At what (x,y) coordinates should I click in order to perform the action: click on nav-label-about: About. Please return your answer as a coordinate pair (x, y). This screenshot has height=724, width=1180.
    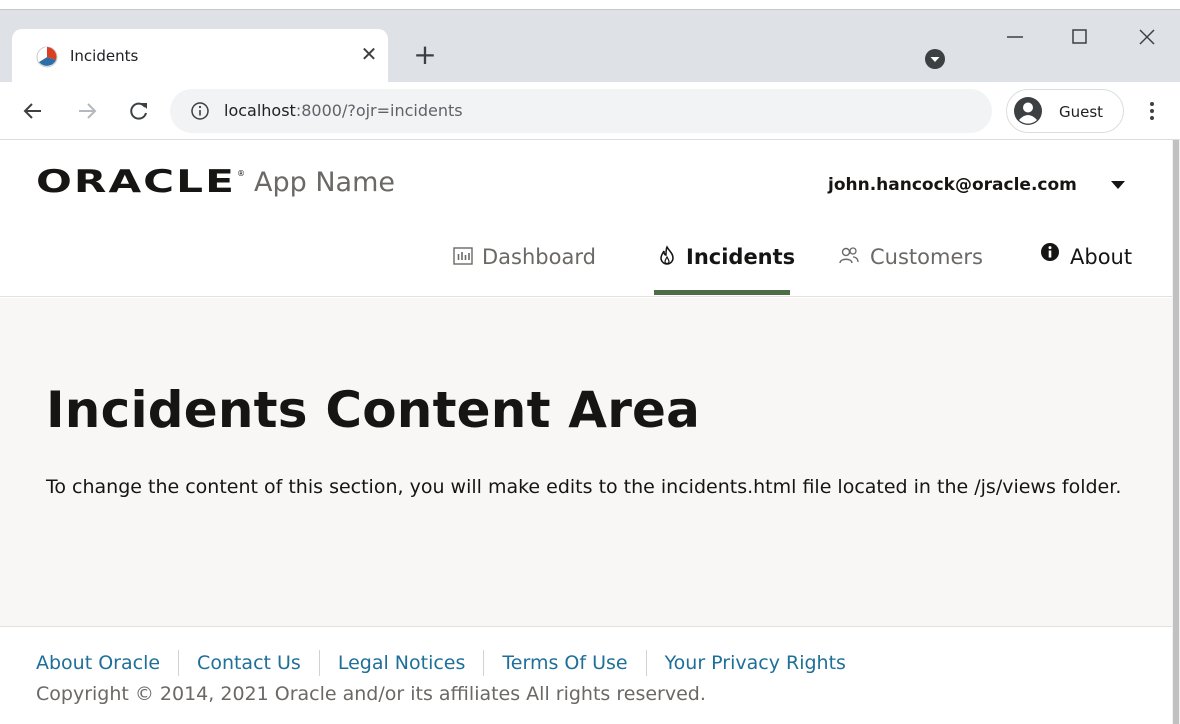
    Looking at the image, I should click on (1101, 257).